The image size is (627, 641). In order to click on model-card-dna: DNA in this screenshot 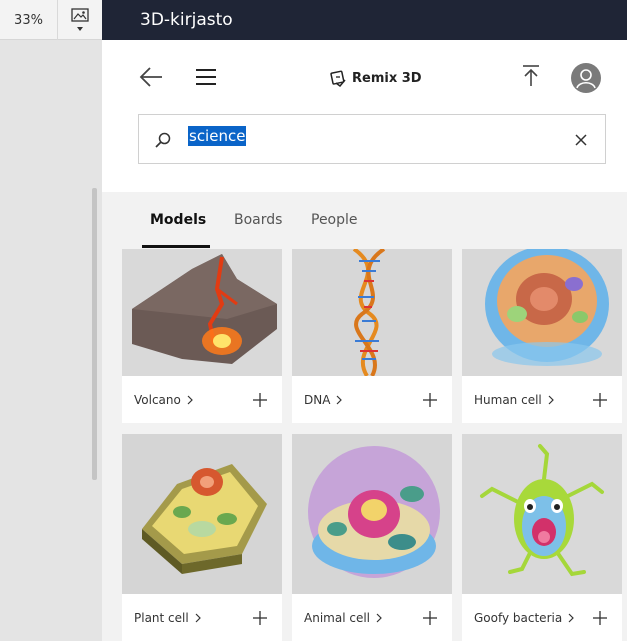, I will do `click(372, 336)`.